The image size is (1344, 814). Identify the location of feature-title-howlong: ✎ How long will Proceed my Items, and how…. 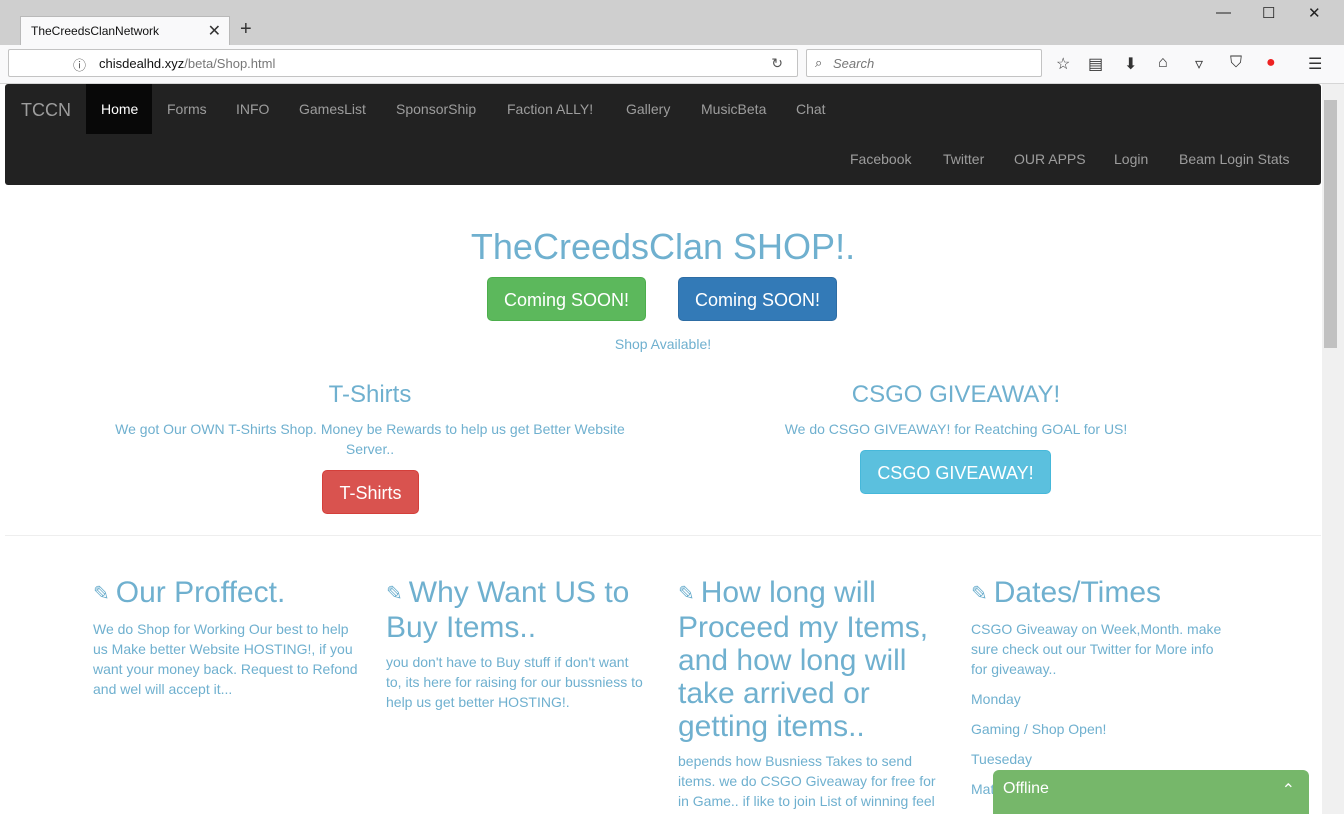
(813, 659).